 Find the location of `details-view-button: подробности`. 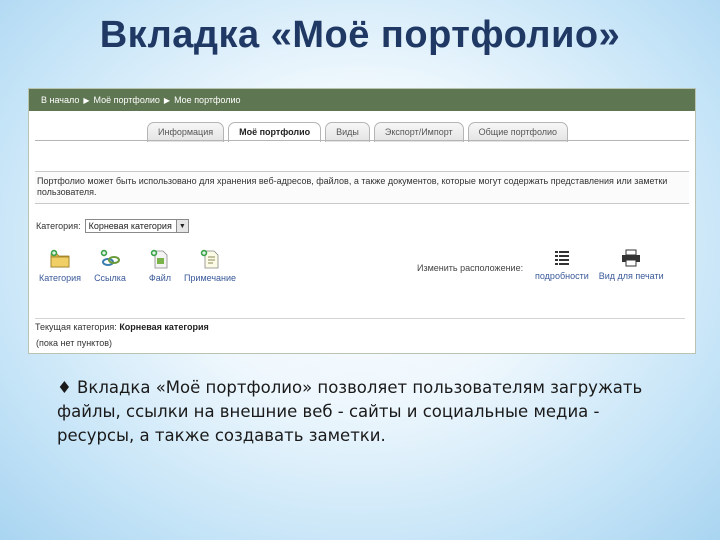

details-view-button: подробности is located at coordinates (562, 265).